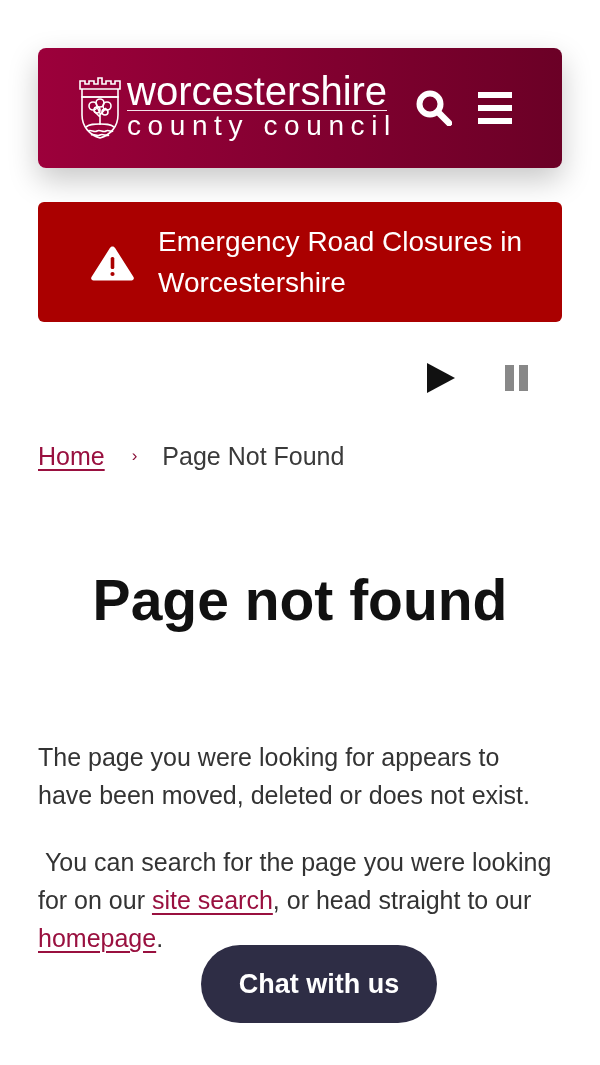 The height and width of the screenshot is (1065, 600). What do you see at coordinates (71, 456) in the screenshot?
I see `breadcrumb-link: Home` at bounding box center [71, 456].